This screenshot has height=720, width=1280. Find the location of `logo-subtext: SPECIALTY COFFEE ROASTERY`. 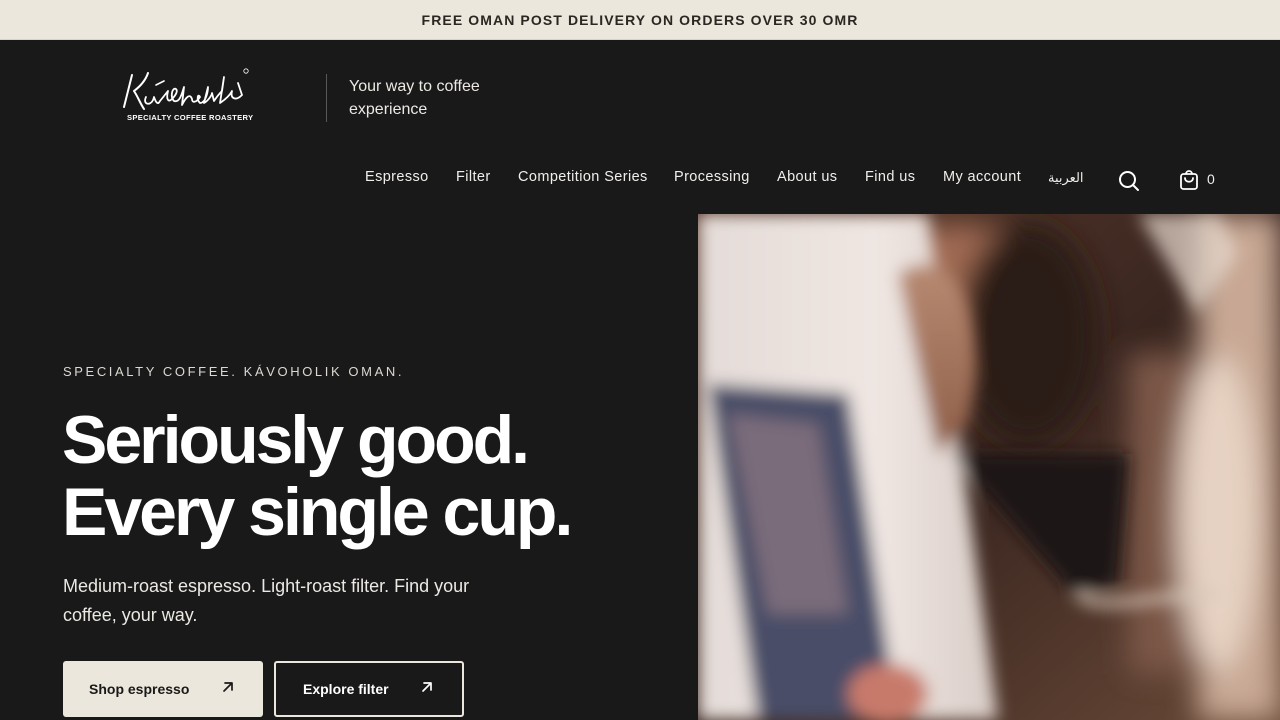

logo-subtext: SPECIALTY COFFEE ROASTERY is located at coordinates (190, 117).